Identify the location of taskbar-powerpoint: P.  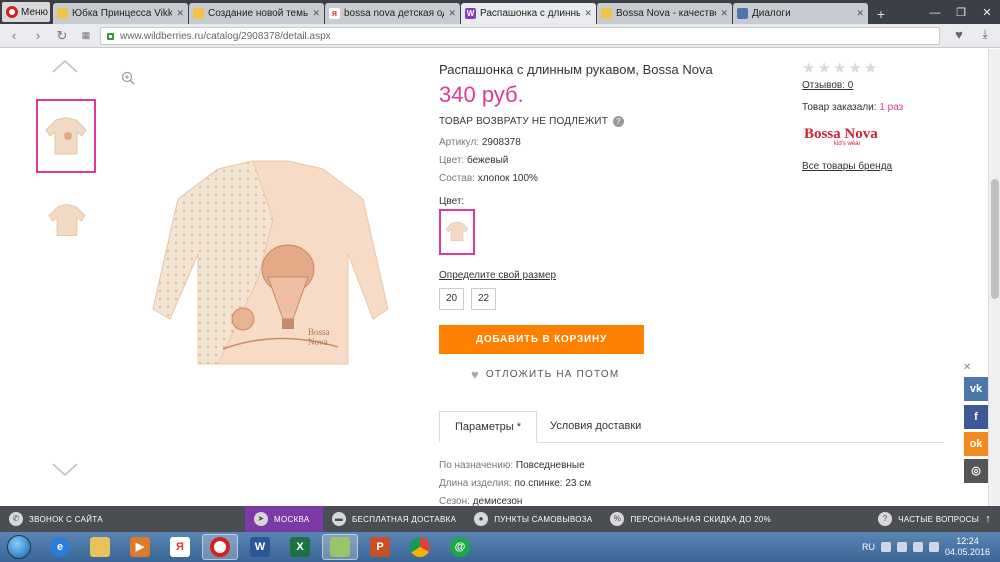
(380, 547).